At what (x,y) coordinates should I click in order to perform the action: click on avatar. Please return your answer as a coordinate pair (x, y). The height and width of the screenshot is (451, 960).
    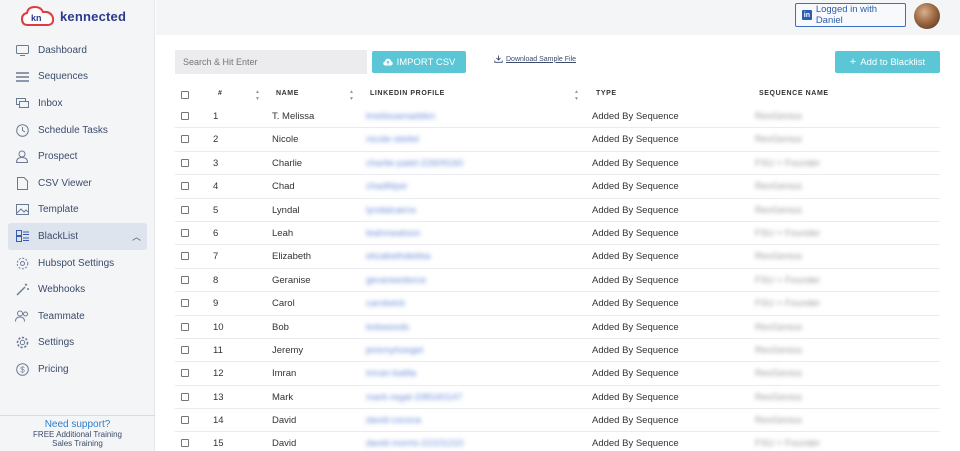
    Looking at the image, I should click on (927, 16).